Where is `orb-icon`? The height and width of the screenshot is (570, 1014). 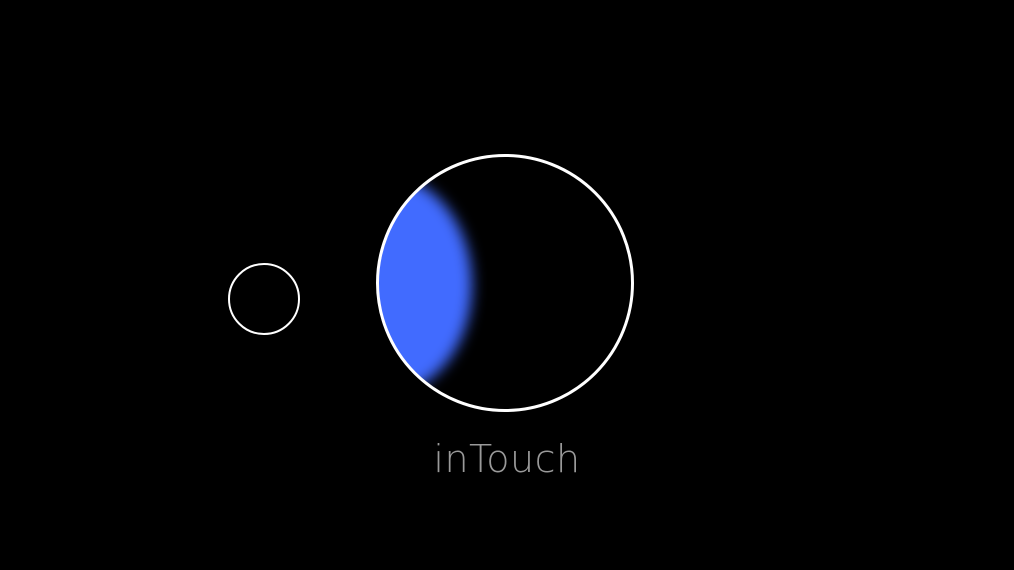 orb-icon is located at coordinates (505, 283).